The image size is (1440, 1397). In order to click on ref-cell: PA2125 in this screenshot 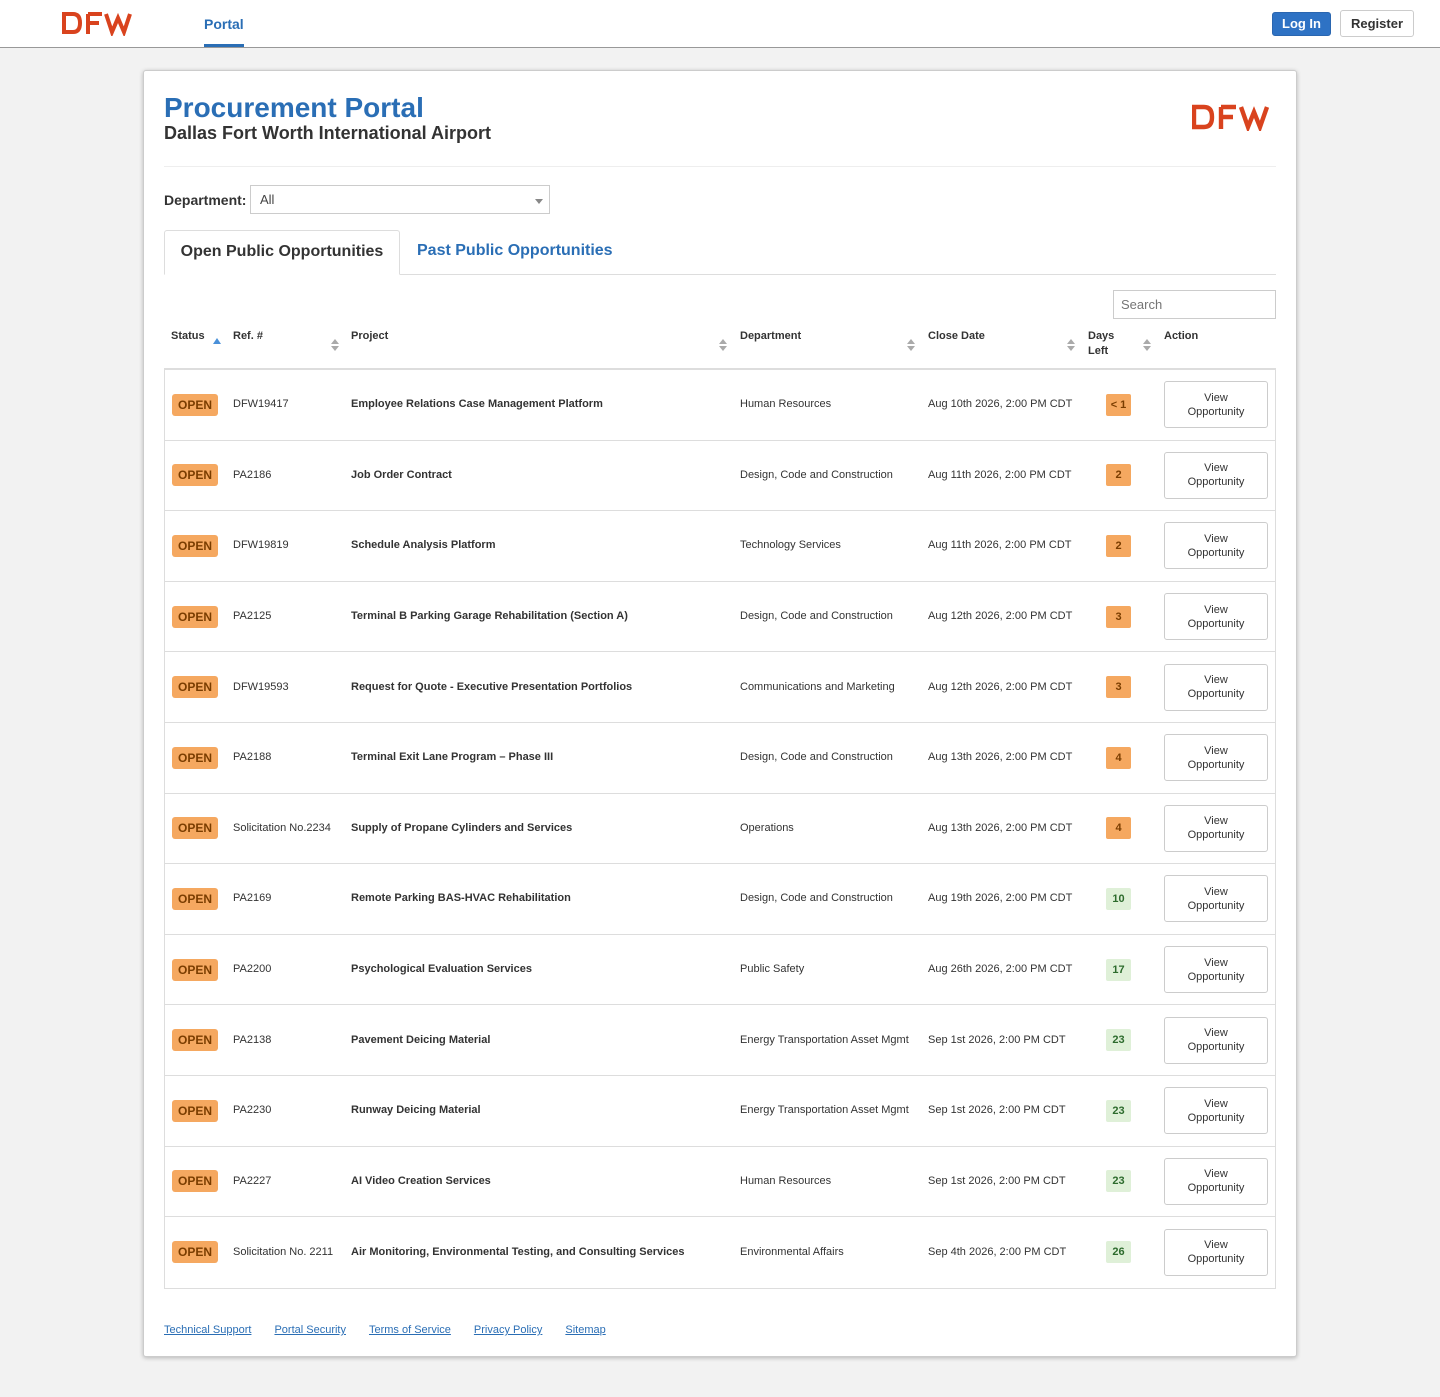, I will do `click(252, 616)`.